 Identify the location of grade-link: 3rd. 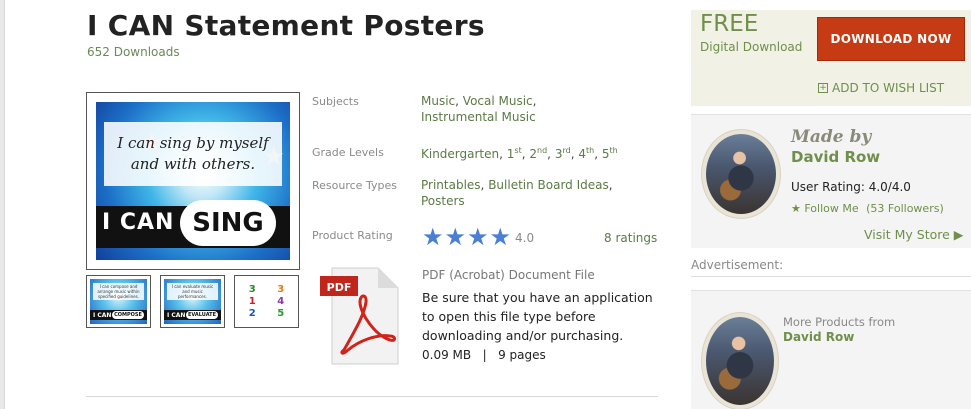
(563, 153).